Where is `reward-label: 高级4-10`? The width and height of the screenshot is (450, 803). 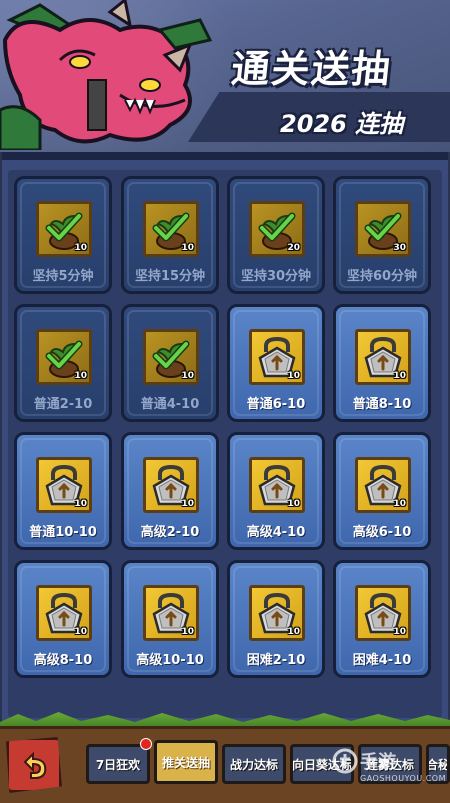
reward-label: 高级4-10 is located at coordinates (276, 532).